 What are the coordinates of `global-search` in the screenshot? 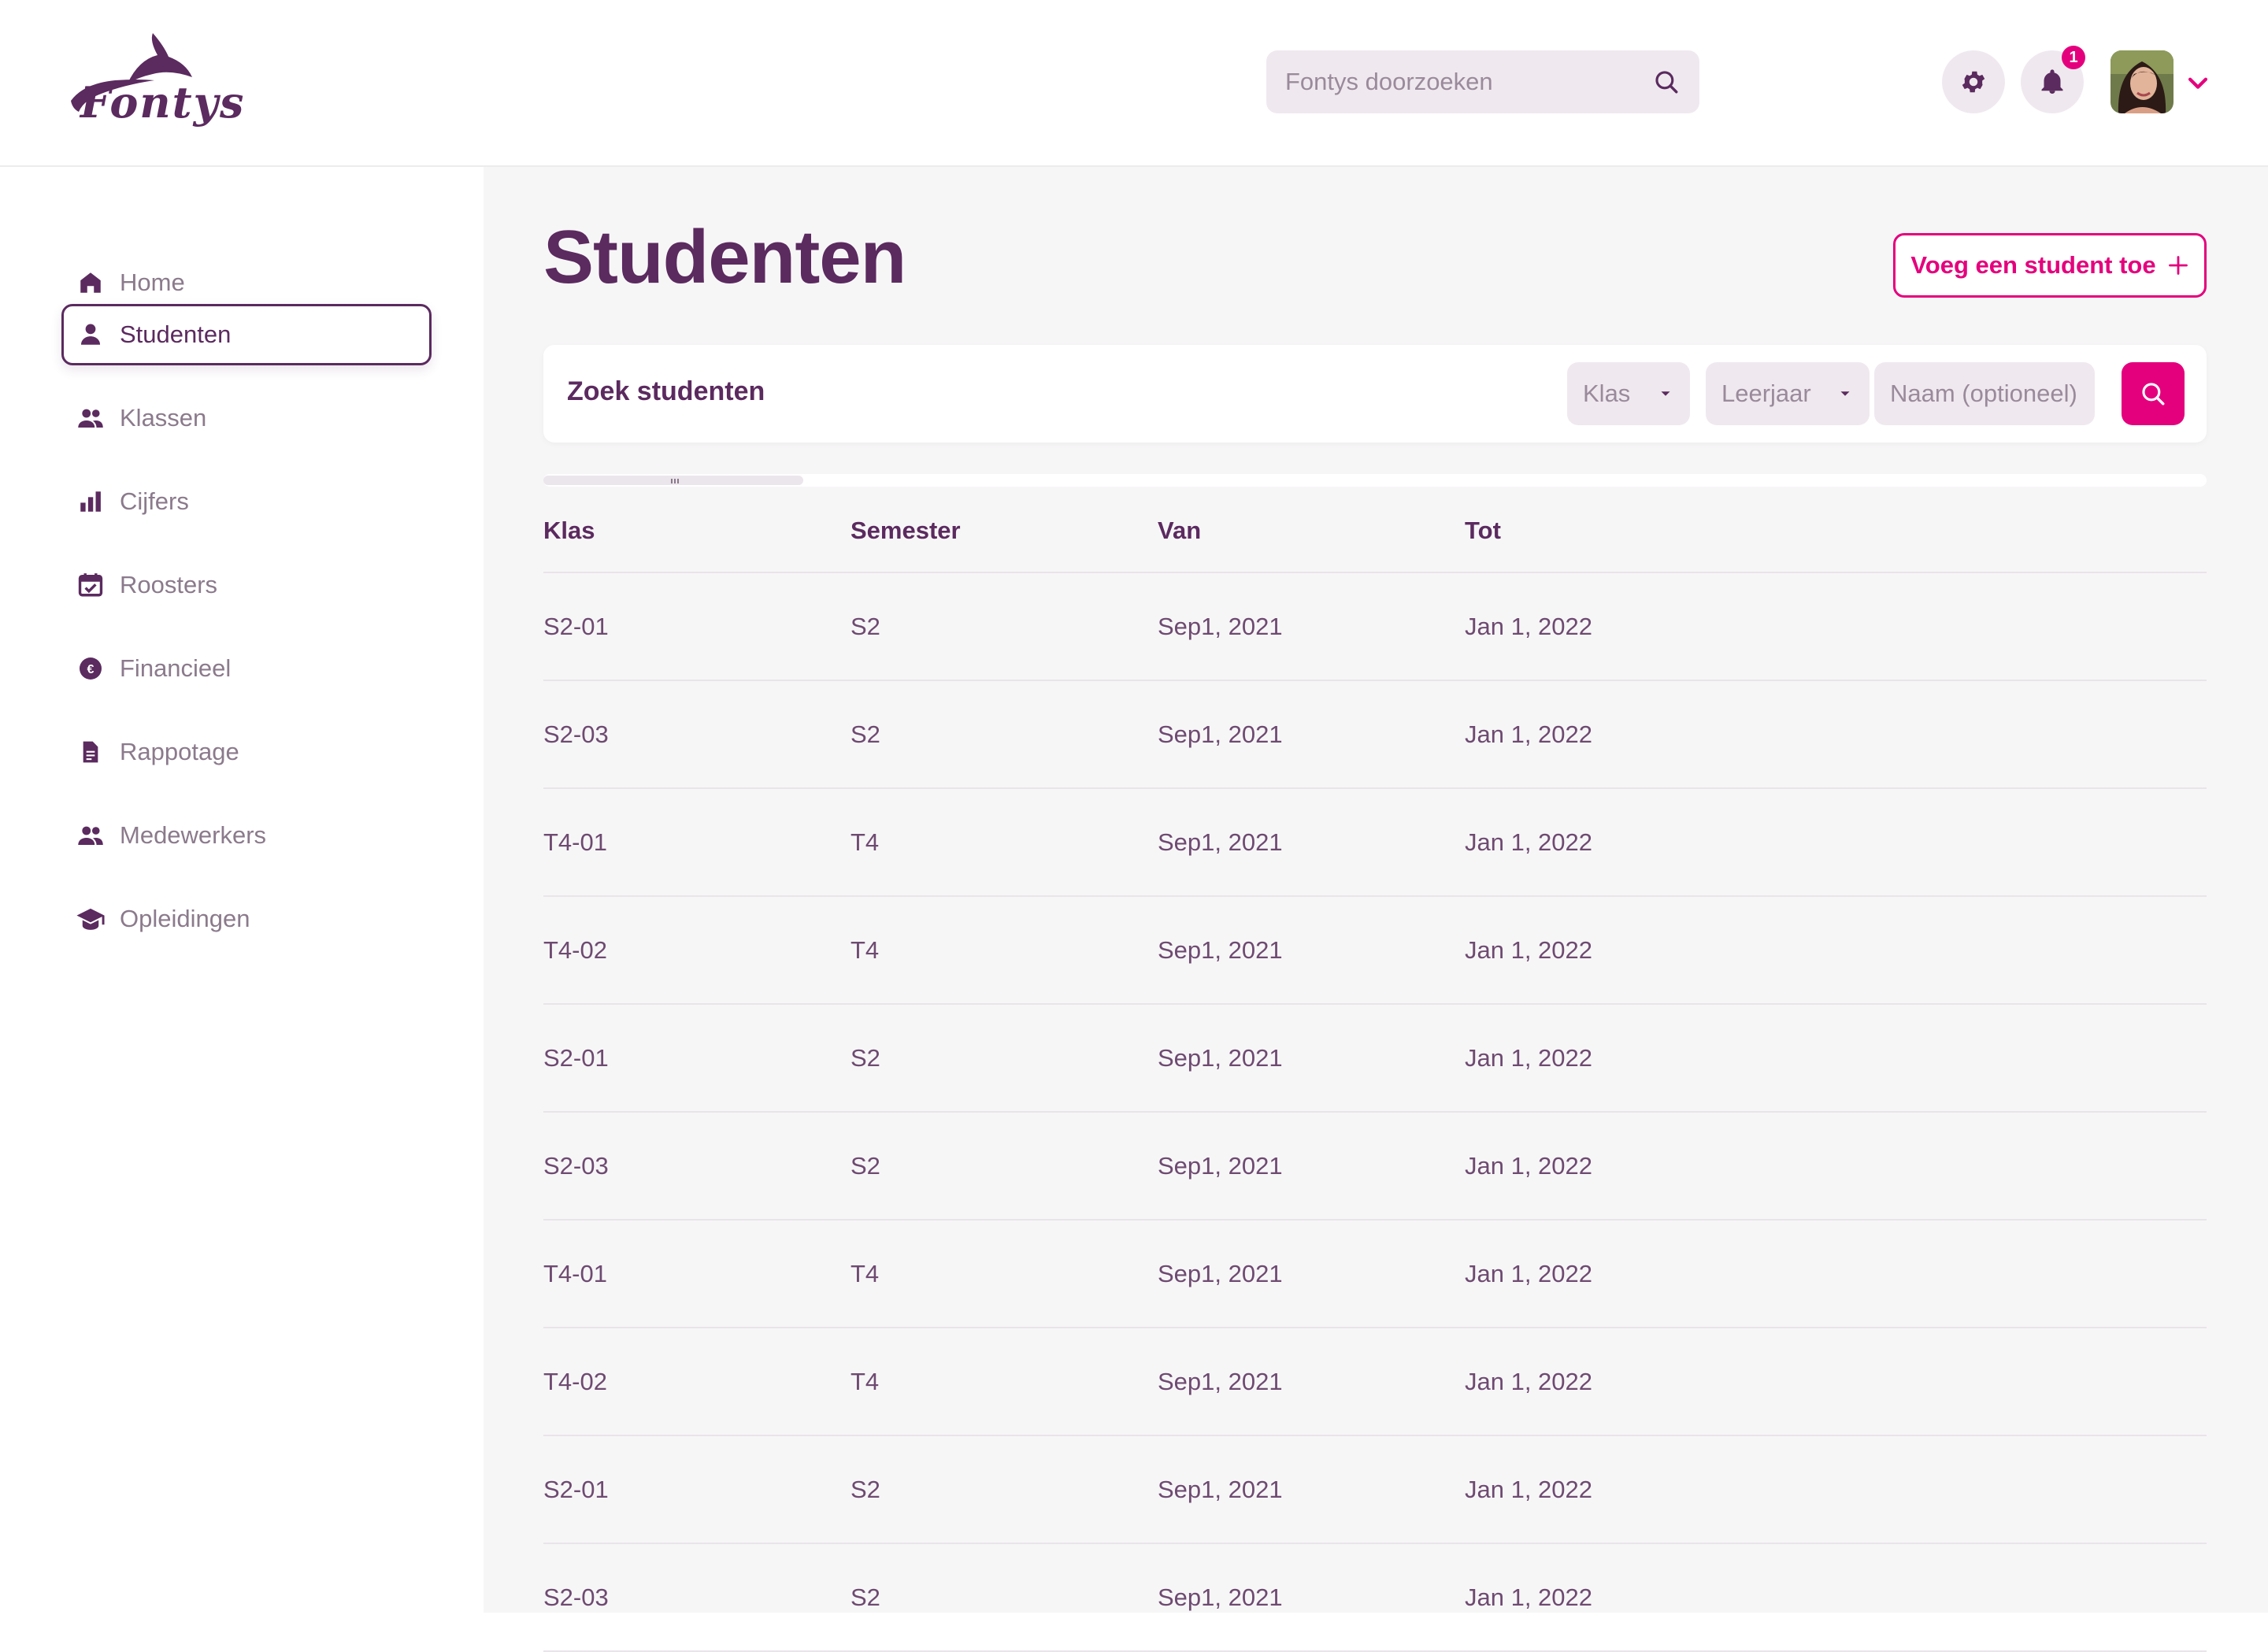 It's located at (1482, 81).